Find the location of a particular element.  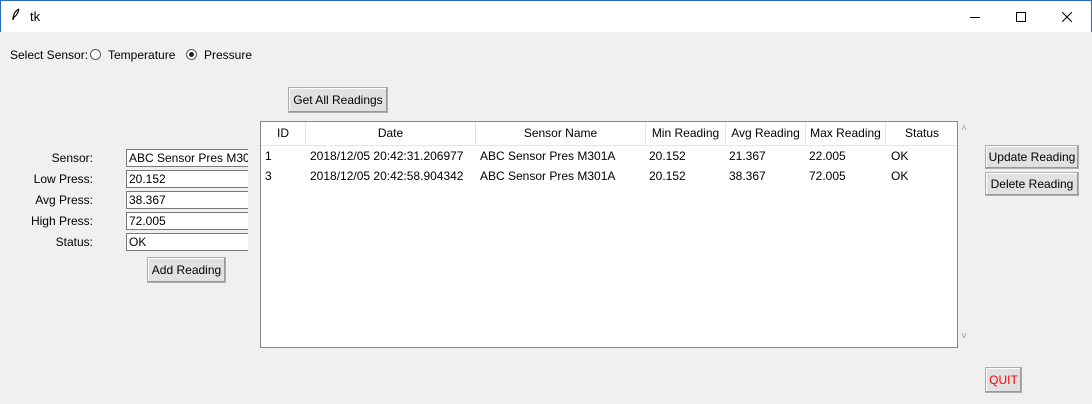

select-sensor-label: Select Sensor: is located at coordinates (49, 55).